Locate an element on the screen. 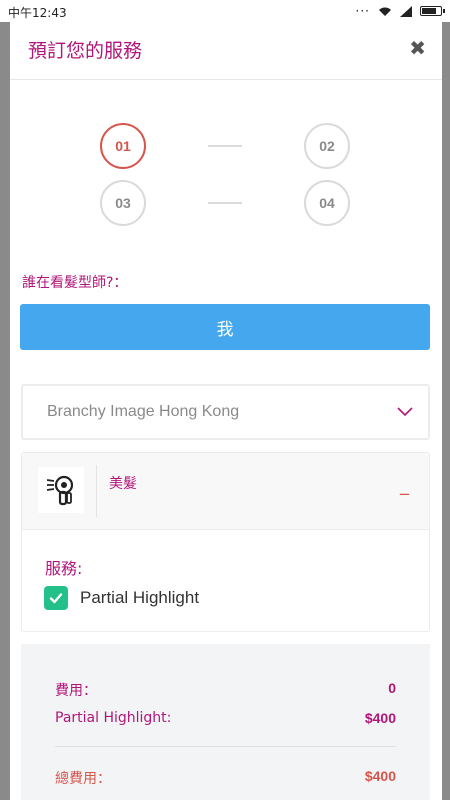  service-fee-value: $400 is located at coordinates (380, 718).